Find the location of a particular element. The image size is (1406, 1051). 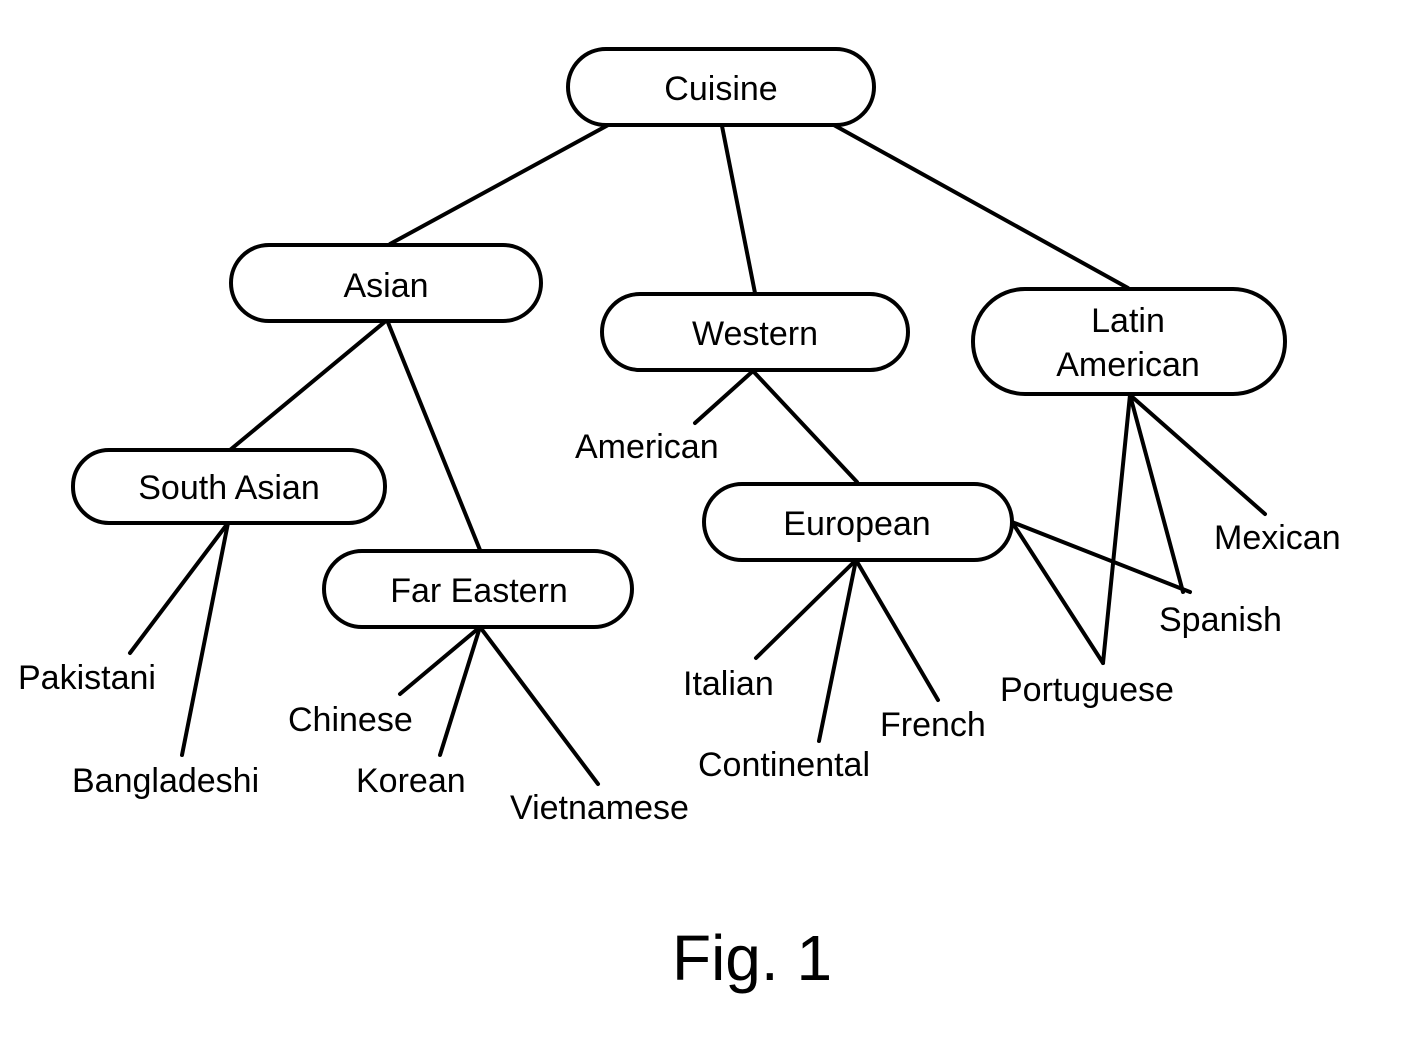

leaf-bangladeshi: Bangladeshi is located at coordinates (165, 781).